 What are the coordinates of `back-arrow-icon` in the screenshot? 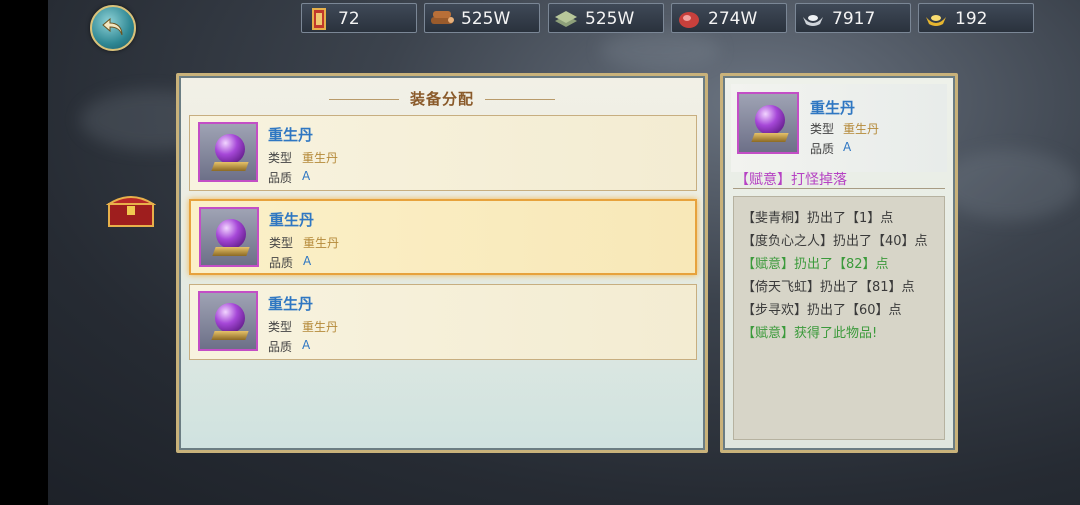 It's located at (112, 26).